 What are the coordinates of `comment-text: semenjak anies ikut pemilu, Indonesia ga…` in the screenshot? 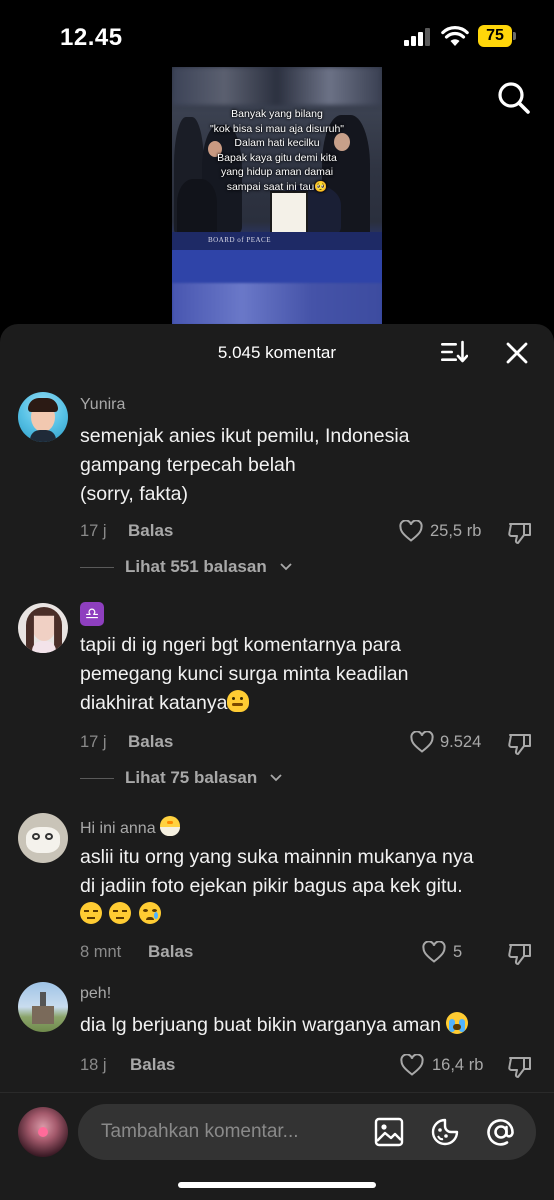 It's located at (245, 465).